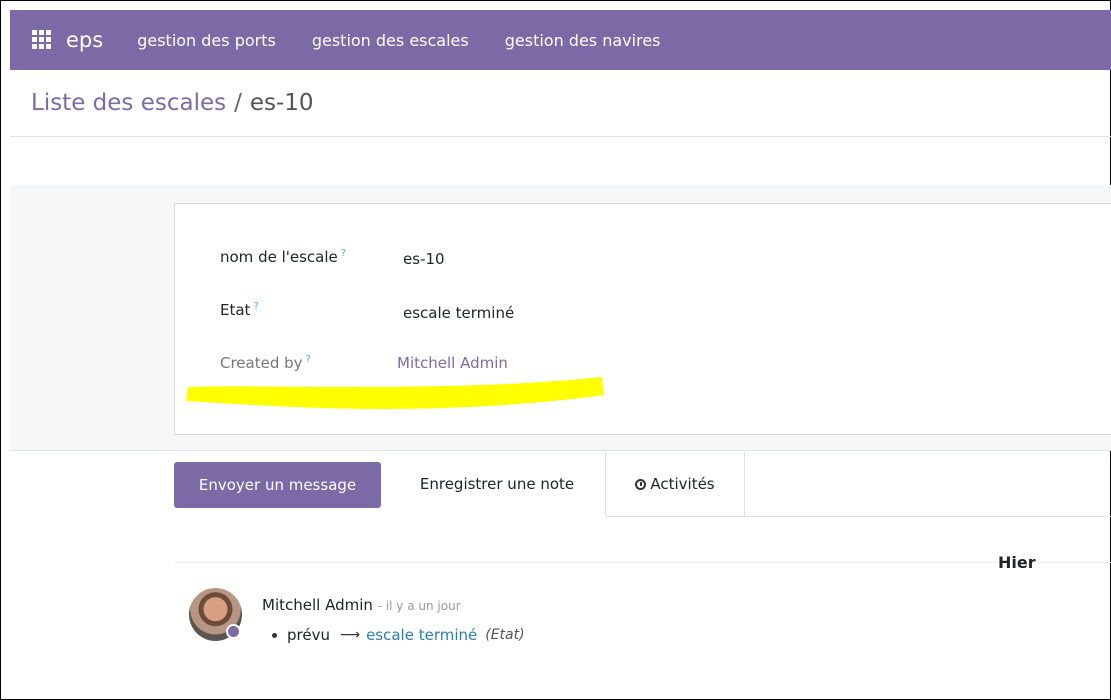 The image size is (1111, 700). What do you see at coordinates (233, 631) in the screenshot?
I see `status-dot-icon` at bounding box center [233, 631].